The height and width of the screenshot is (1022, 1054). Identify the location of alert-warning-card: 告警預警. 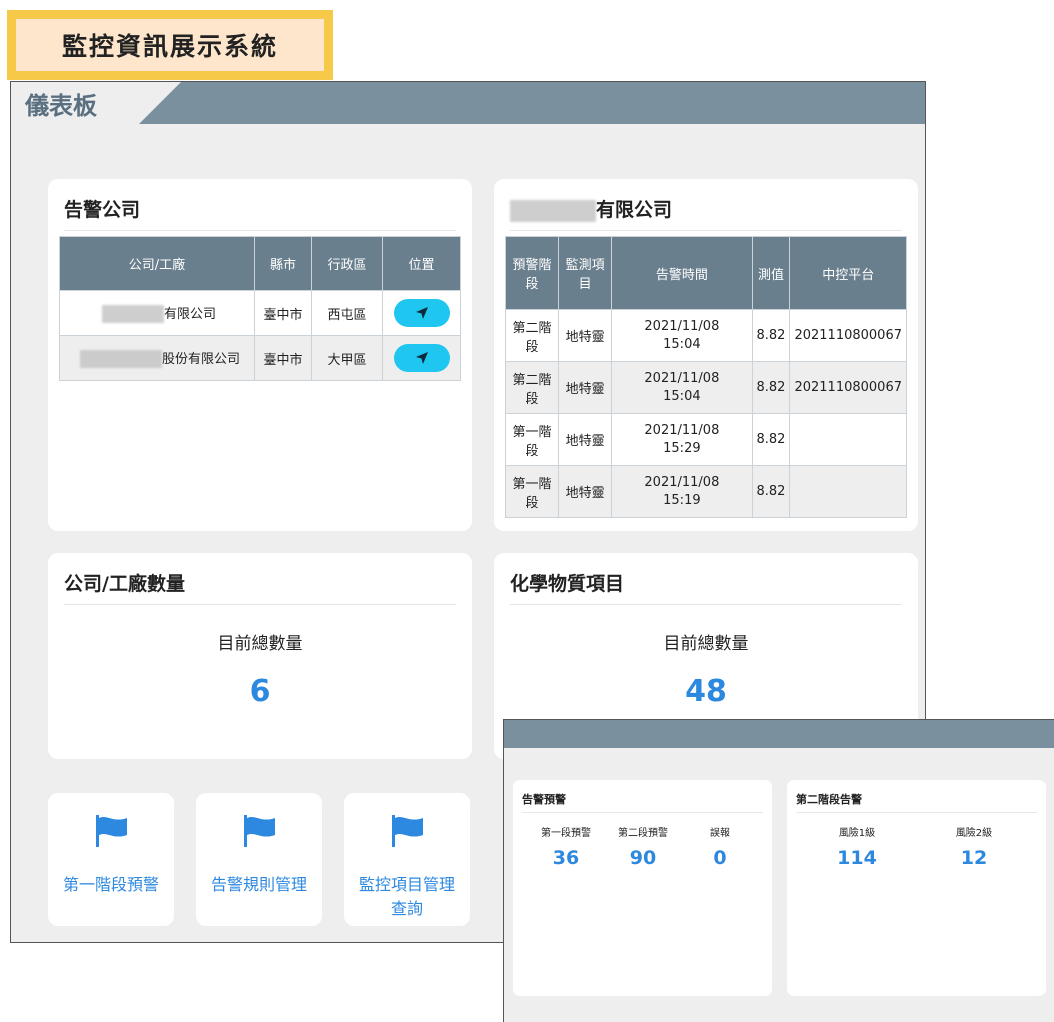
(642, 888).